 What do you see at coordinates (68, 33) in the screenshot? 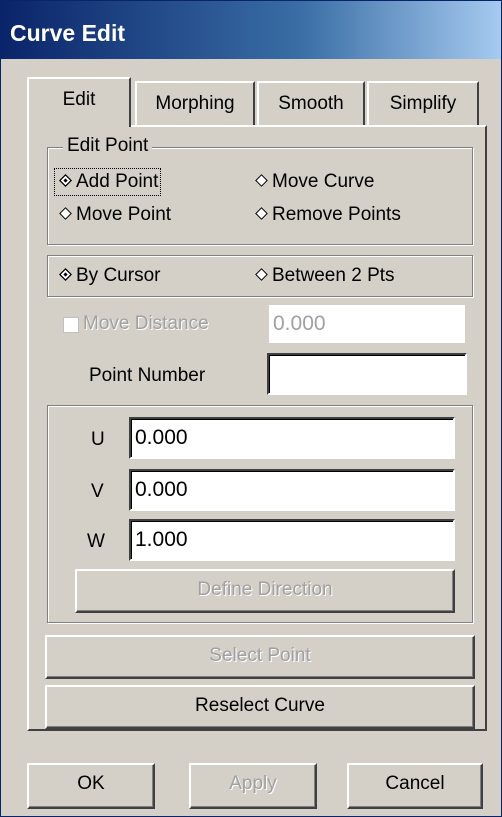
I see `window-title: Curve Edit` at bounding box center [68, 33].